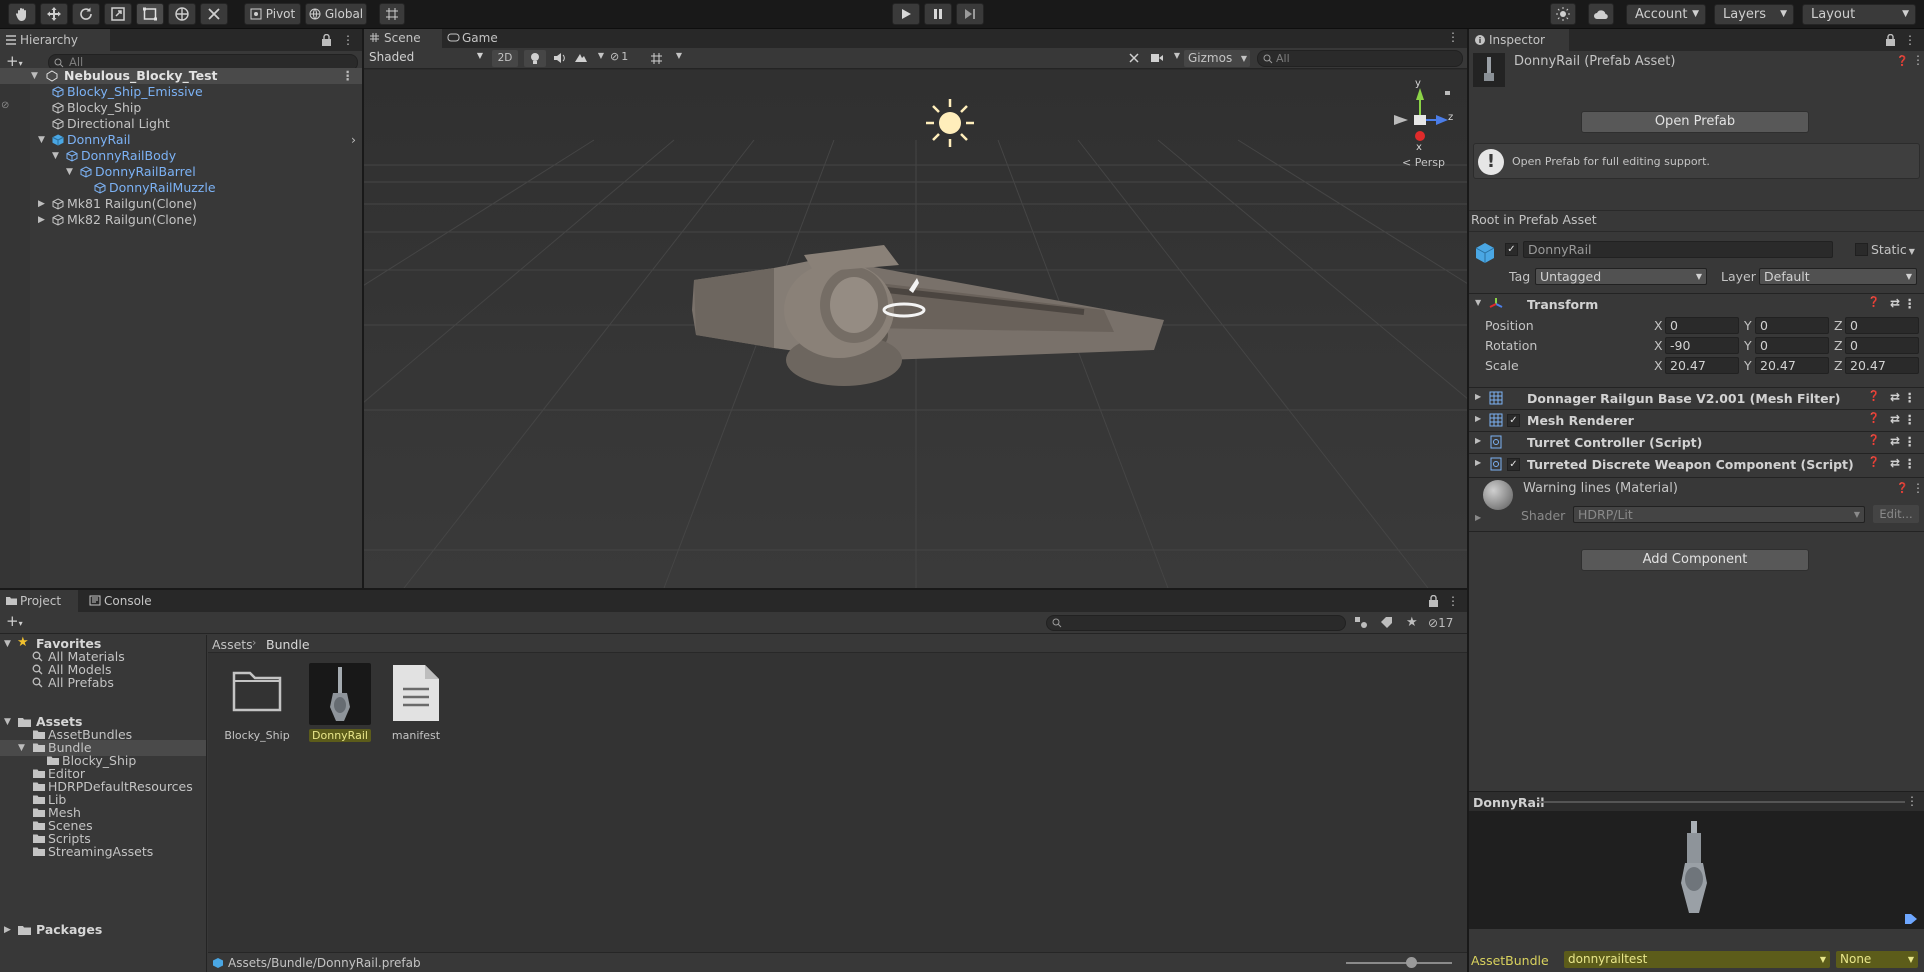  What do you see at coordinates (535, 58) in the screenshot?
I see `lighting-toggle` at bounding box center [535, 58].